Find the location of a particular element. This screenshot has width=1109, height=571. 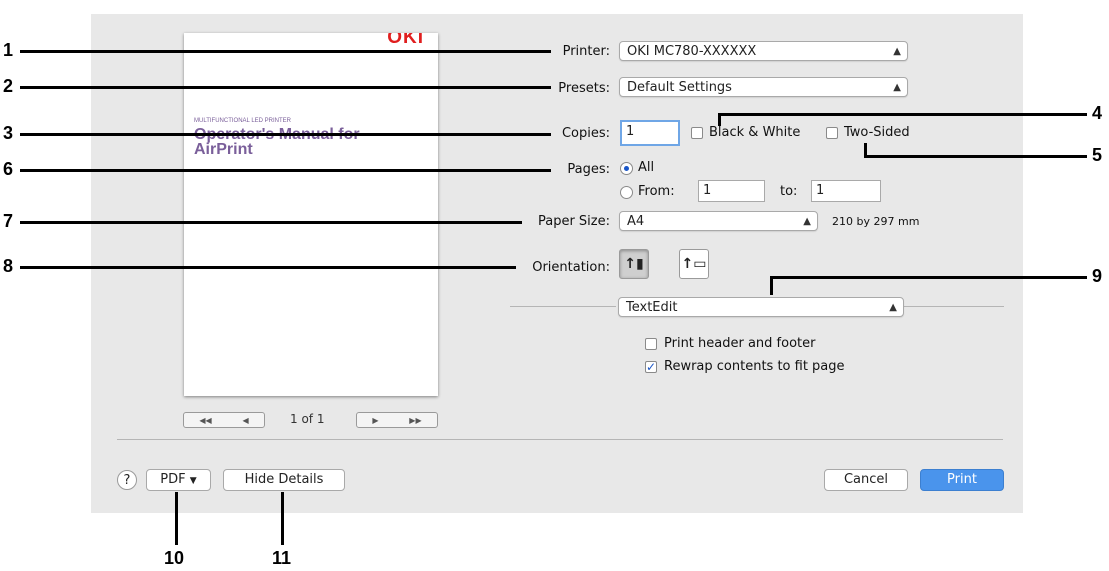

callout-3: 3 is located at coordinates (8, 133).